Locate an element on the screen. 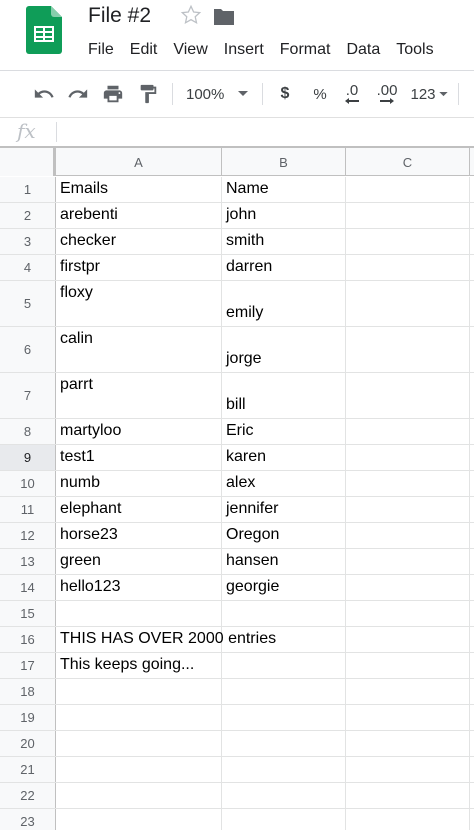 The height and width of the screenshot is (830, 474). row-header: 5 is located at coordinates (28, 303).